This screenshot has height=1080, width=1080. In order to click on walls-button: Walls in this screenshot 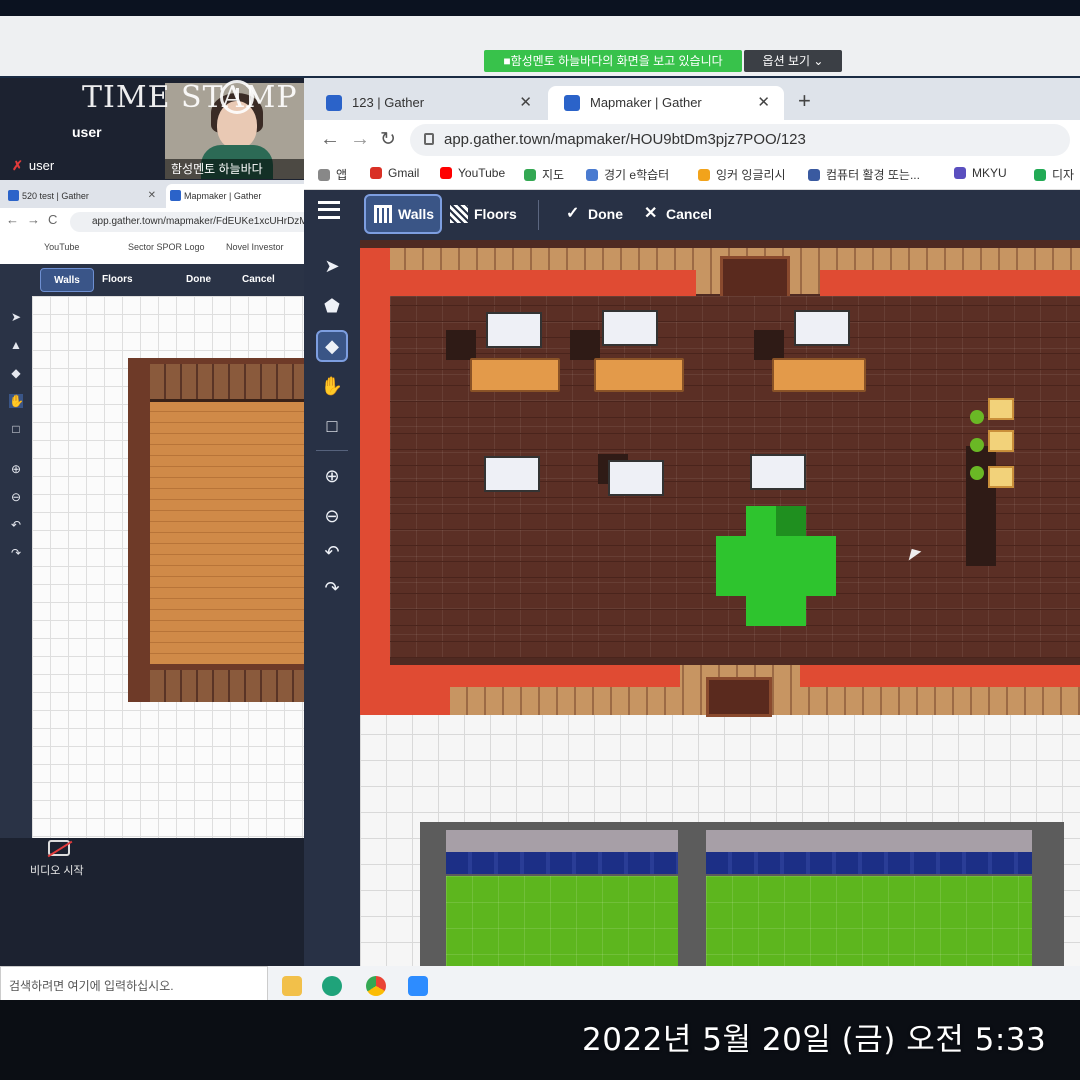, I will do `click(403, 214)`.